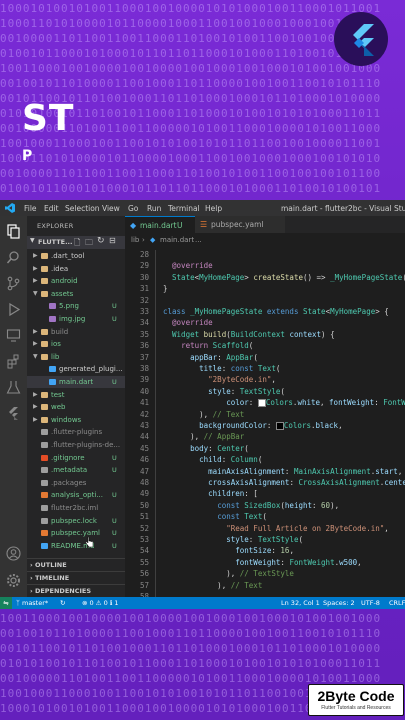 This screenshot has width=405, height=720. Describe the element at coordinates (76, 483) in the screenshot. I see `tree-item: .packages` at that location.